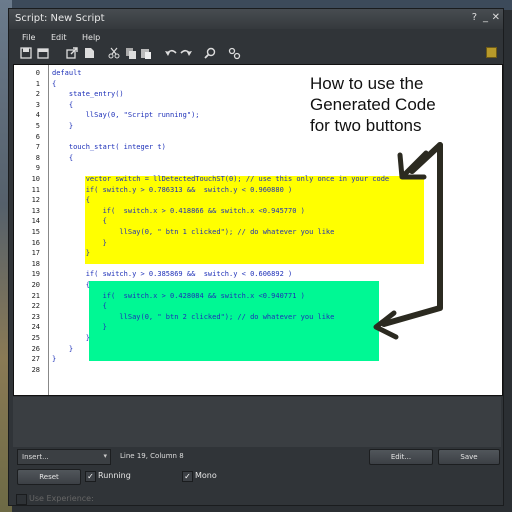 Image resolution: width=512 pixels, height=512 pixels. What do you see at coordinates (474, 17) in the screenshot?
I see `help-icon: ?` at bounding box center [474, 17].